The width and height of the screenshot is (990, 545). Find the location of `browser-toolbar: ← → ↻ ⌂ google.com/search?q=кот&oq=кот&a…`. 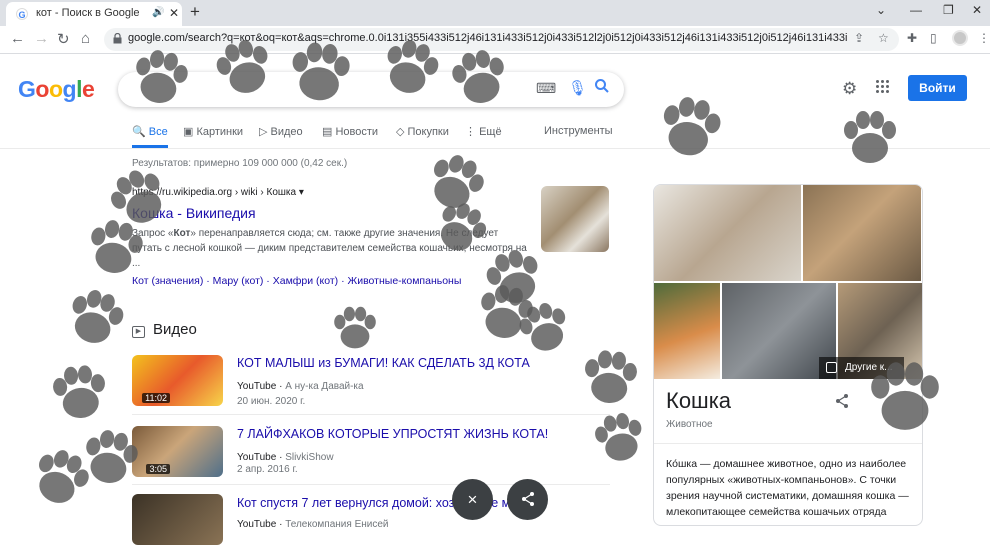

browser-toolbar: ← → ↻ ⌂ google.com/search?q=кот&oq=кот&a… is located at coordinates (495, 40).